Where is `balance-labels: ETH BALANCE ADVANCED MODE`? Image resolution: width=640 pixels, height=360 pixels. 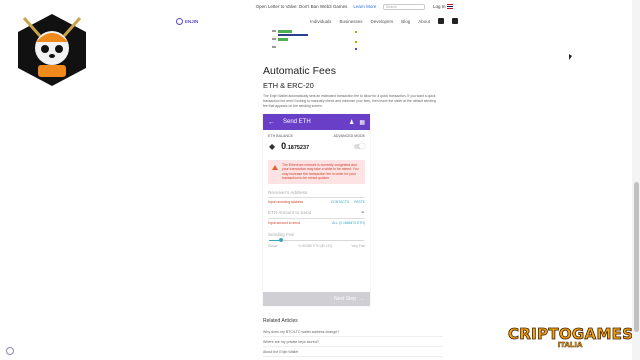 balance-labels: ETH BALANCE ADVANCED MODE is located at coordinates (316, 134).